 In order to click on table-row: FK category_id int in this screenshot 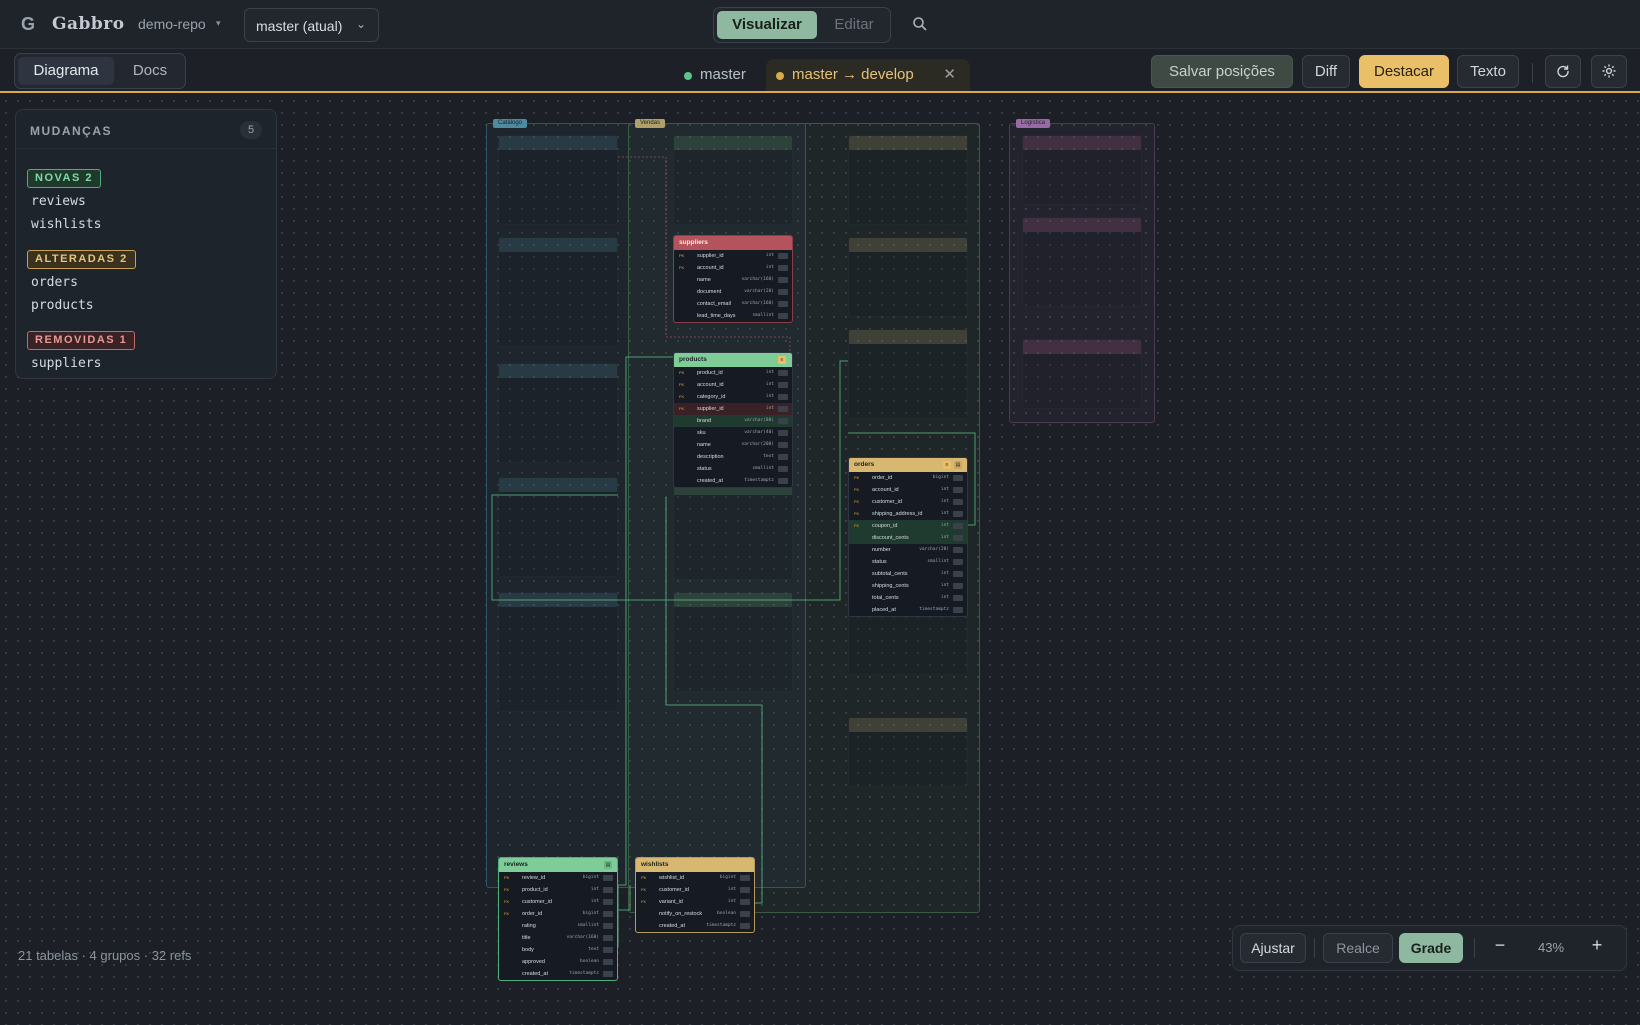, I will do `click(733, 397)`.